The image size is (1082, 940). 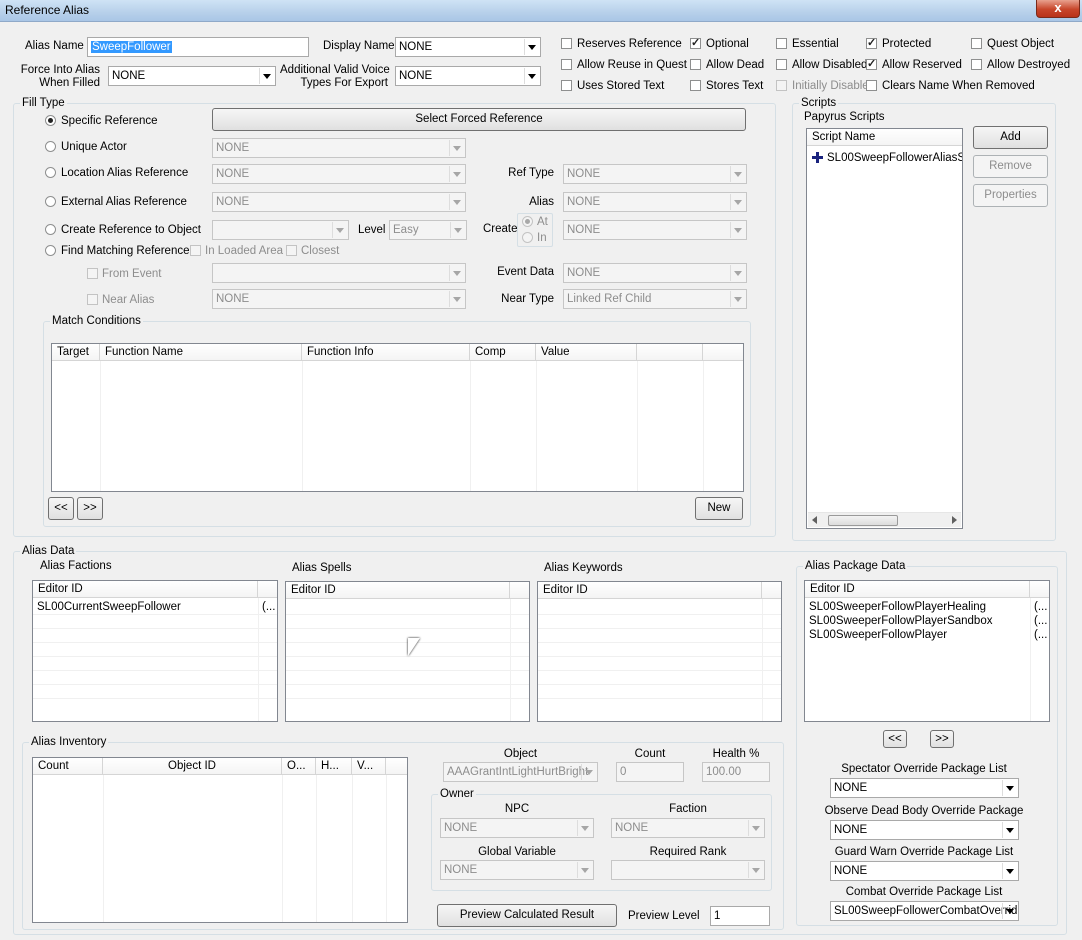 I want to click on create-target-select: NONE, so click(x=655, y=230).